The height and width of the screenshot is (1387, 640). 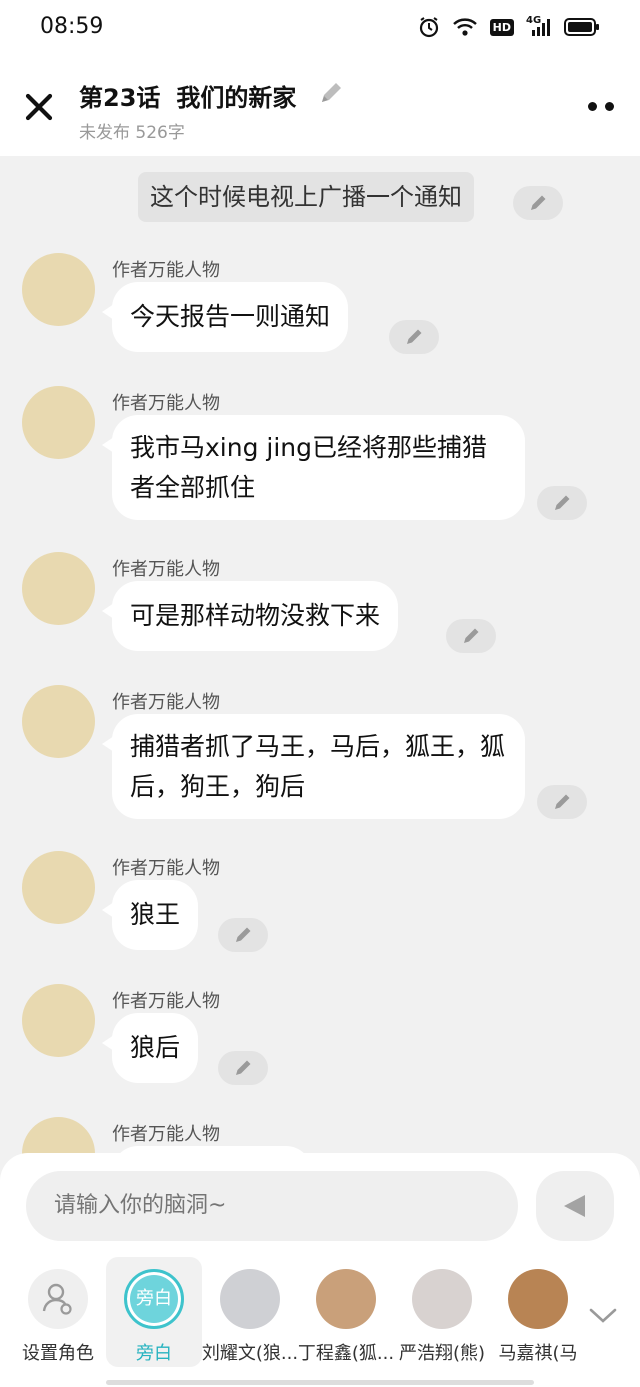 What do you see at coordinates (155, 1047) in the screenshot?
I see `message-text: 狼后` at bounding box center [155, 1047].